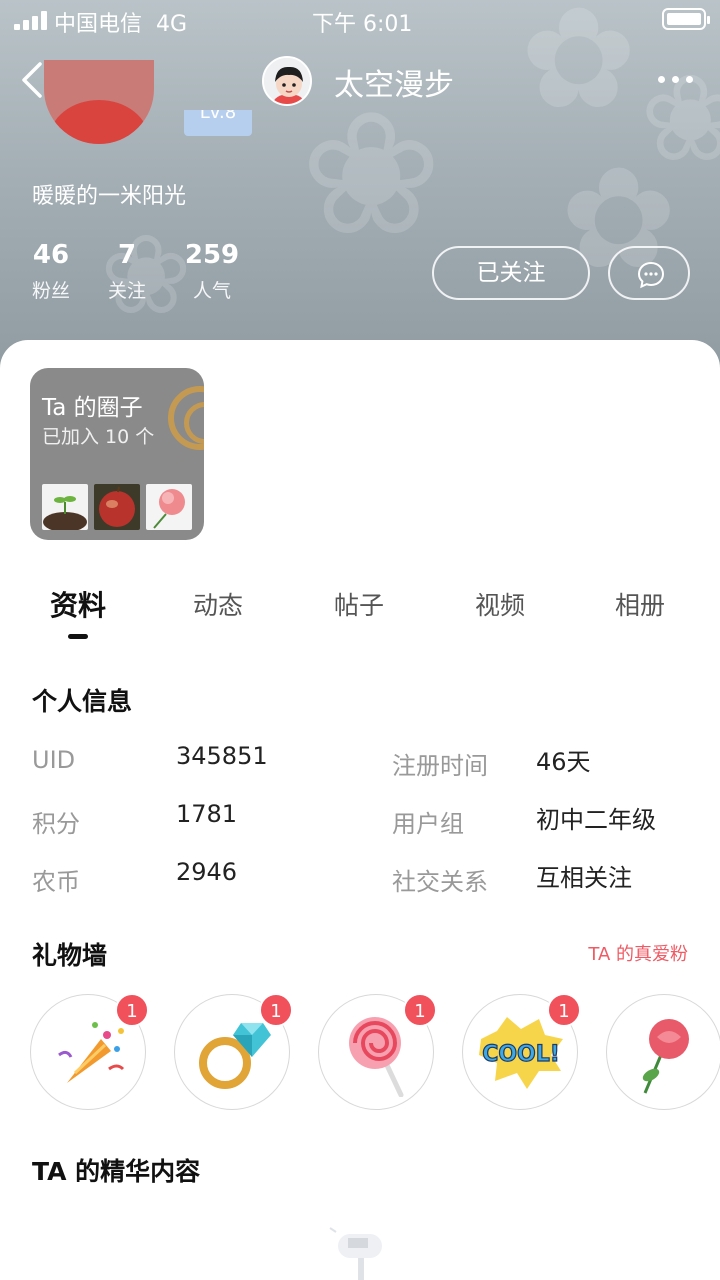  Describe the element at coordinates (54, 760) in the screenshot. I see `info-label-uid: UID` at that location.